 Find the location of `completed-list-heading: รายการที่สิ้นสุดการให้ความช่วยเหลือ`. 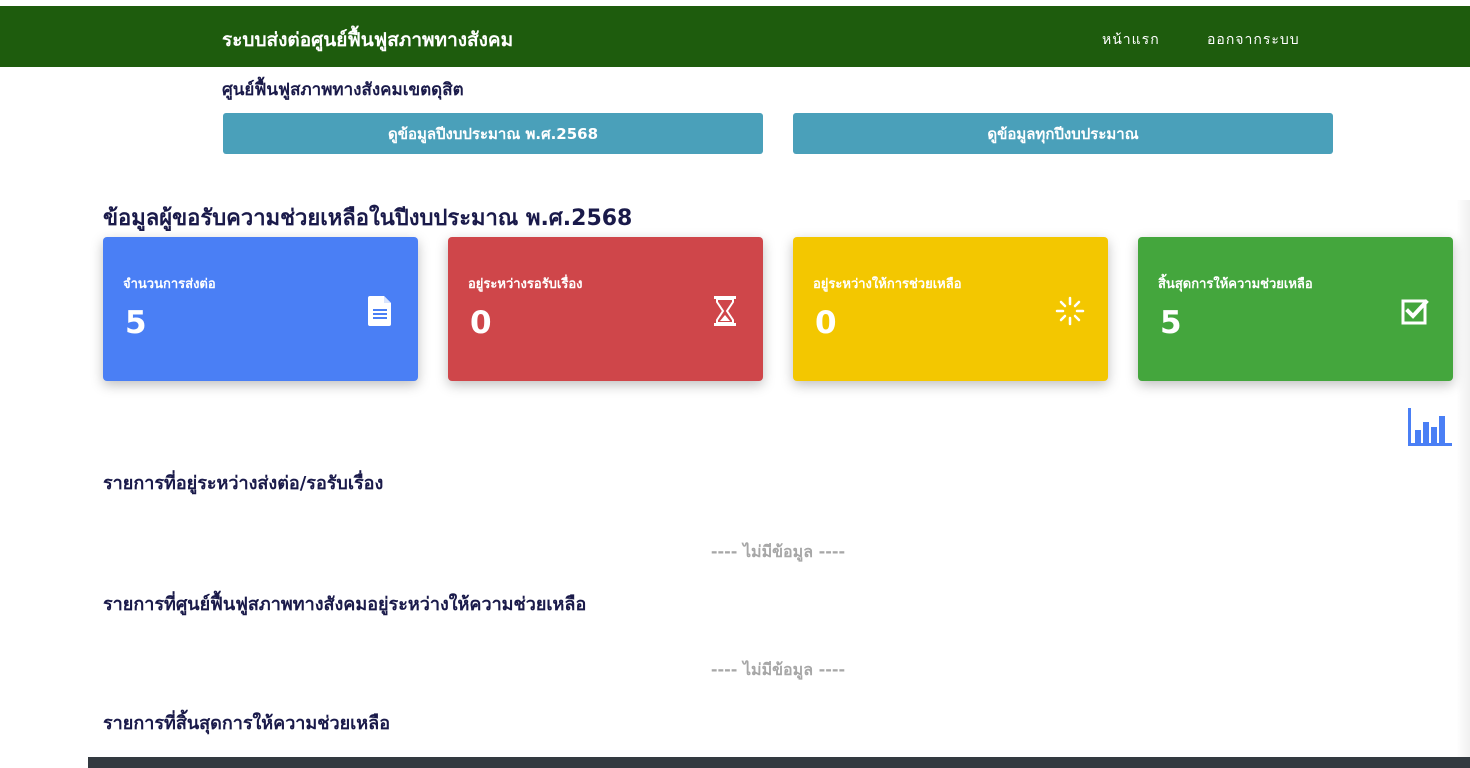

completed-list-heading: รายการที่สิ้นสุดการให้ความช่วยเหลือ is located at coordinates (247, 723).